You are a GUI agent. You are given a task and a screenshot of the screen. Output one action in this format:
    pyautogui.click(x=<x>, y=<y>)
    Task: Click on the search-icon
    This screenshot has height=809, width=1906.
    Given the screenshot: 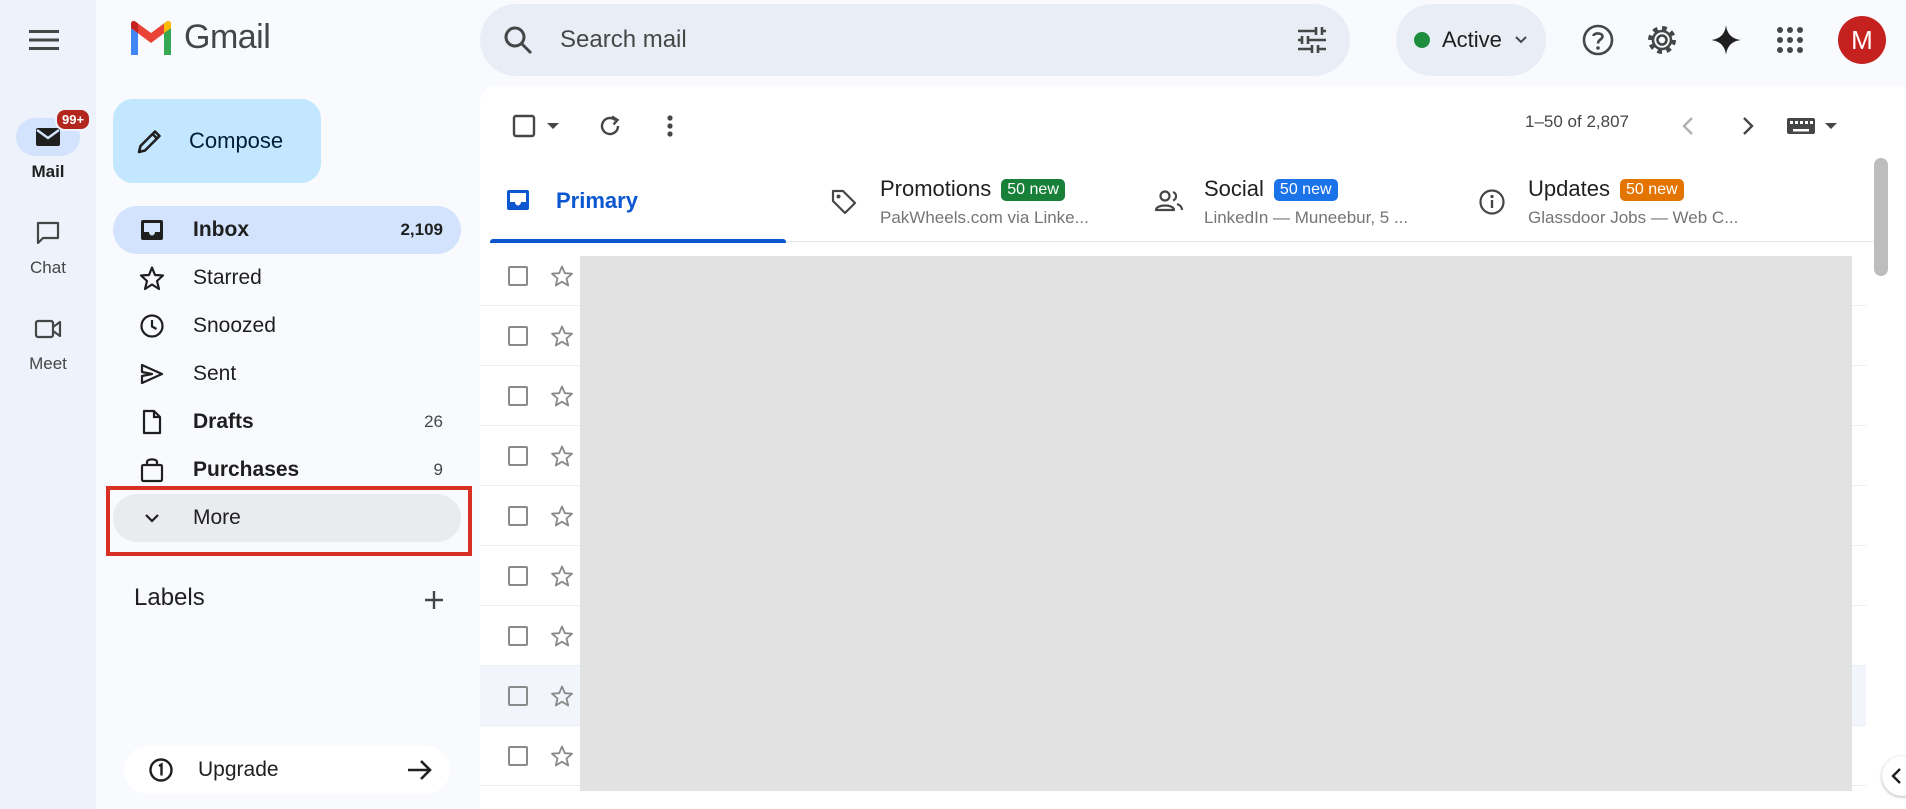 What is the action you would take?
    pyautogui.click(x=518, y=40)
    